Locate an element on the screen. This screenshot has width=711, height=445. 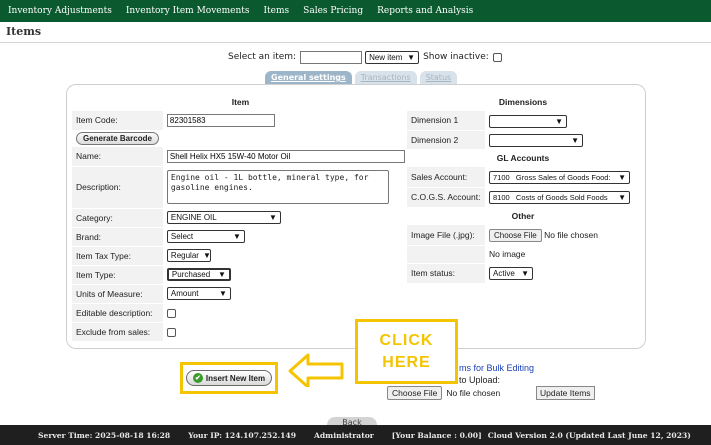
callout-line-1: CLICK is located at coordinates (406, 340).